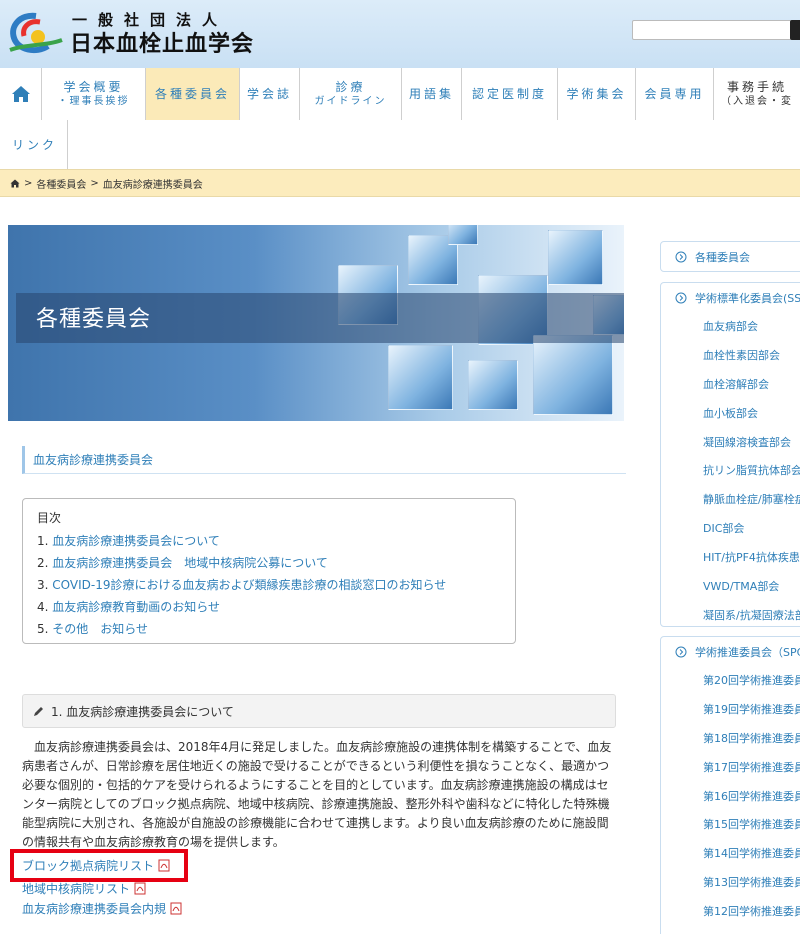 The height and width of the screenshot is (934, 800). I want to click on page-title: 血友病診療連携委員会, so click(324, 460).